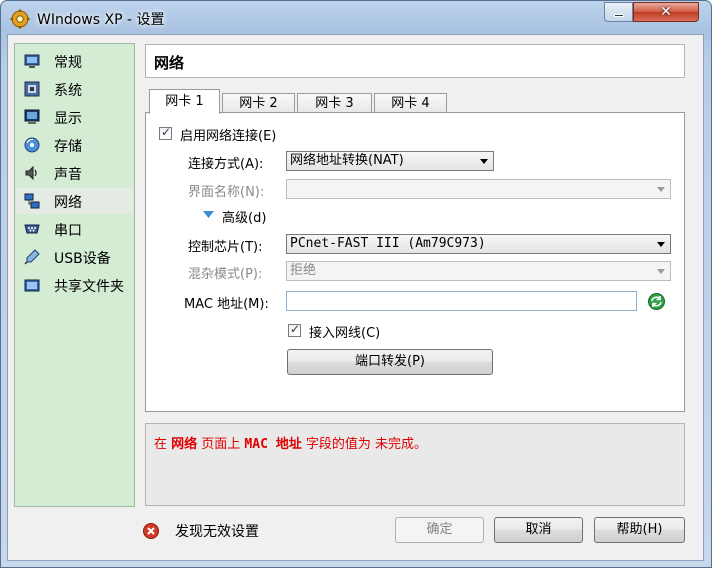 Image resolution: width=712 pixels, height=568 pixels. What do you see at coordinates (165, 132) in the screenshot?
I see `enable-network-checkbox` at bounding box center [165, 132].